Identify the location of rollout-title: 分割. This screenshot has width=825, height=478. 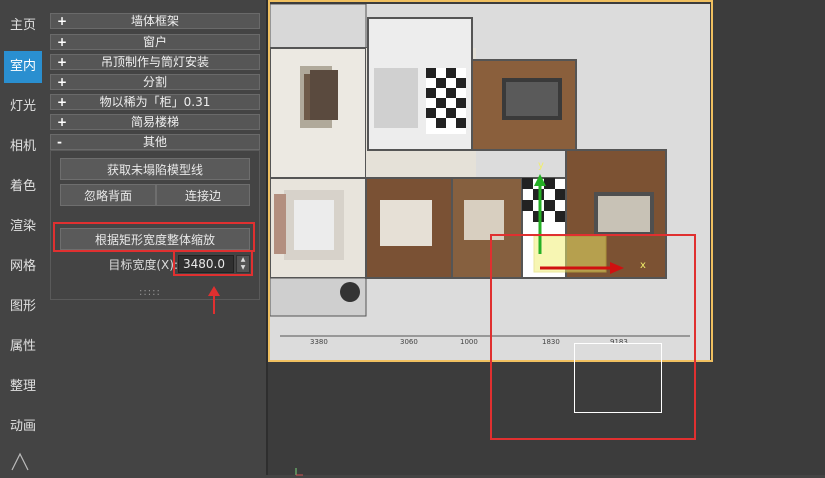
(154, 82).